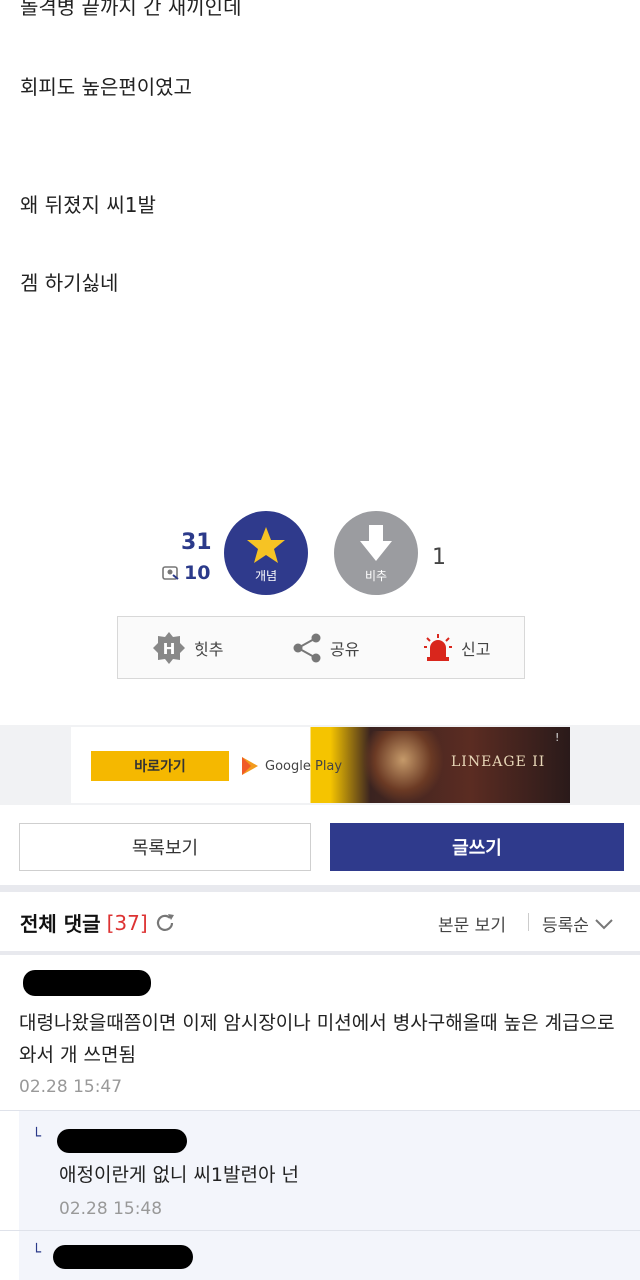 Image resolution: width=640 pixels, height=1280 pixels. Describe the element at coordinates (171, 573) in the screenshot. I see `fixed-user-icon` at that location.